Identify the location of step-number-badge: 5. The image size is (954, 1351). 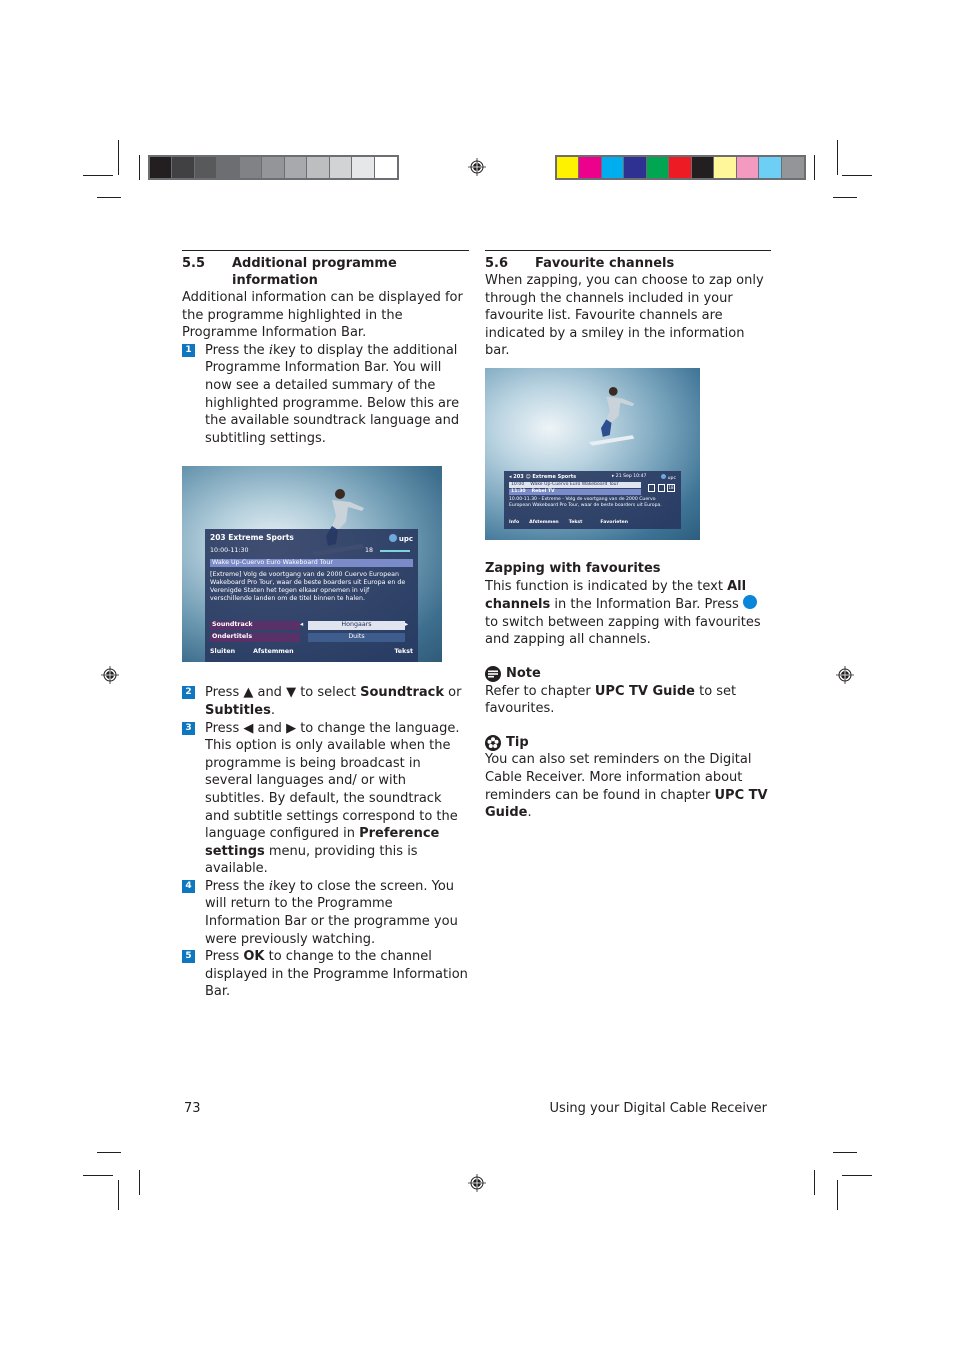
(188, 957).